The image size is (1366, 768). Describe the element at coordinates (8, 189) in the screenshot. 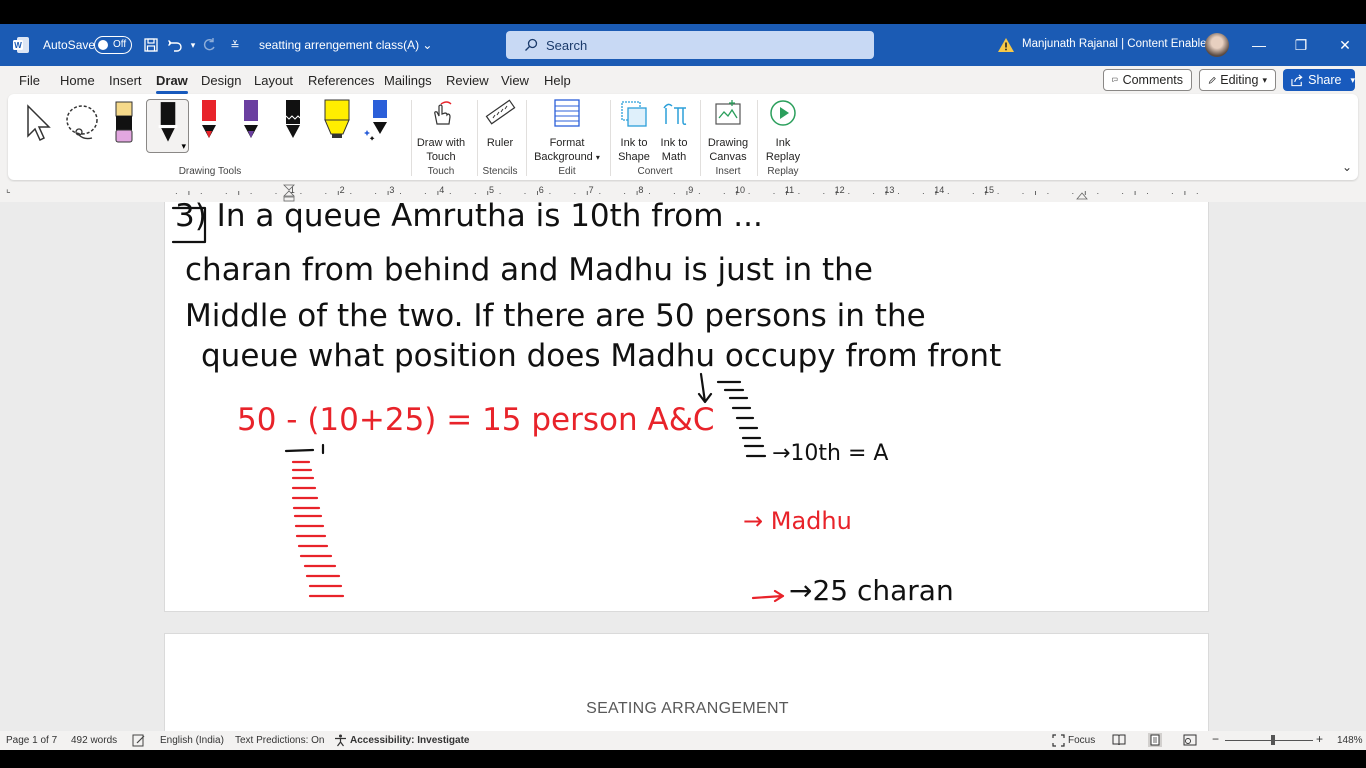

I see `tab-stop-icon: ⌞` at that location.